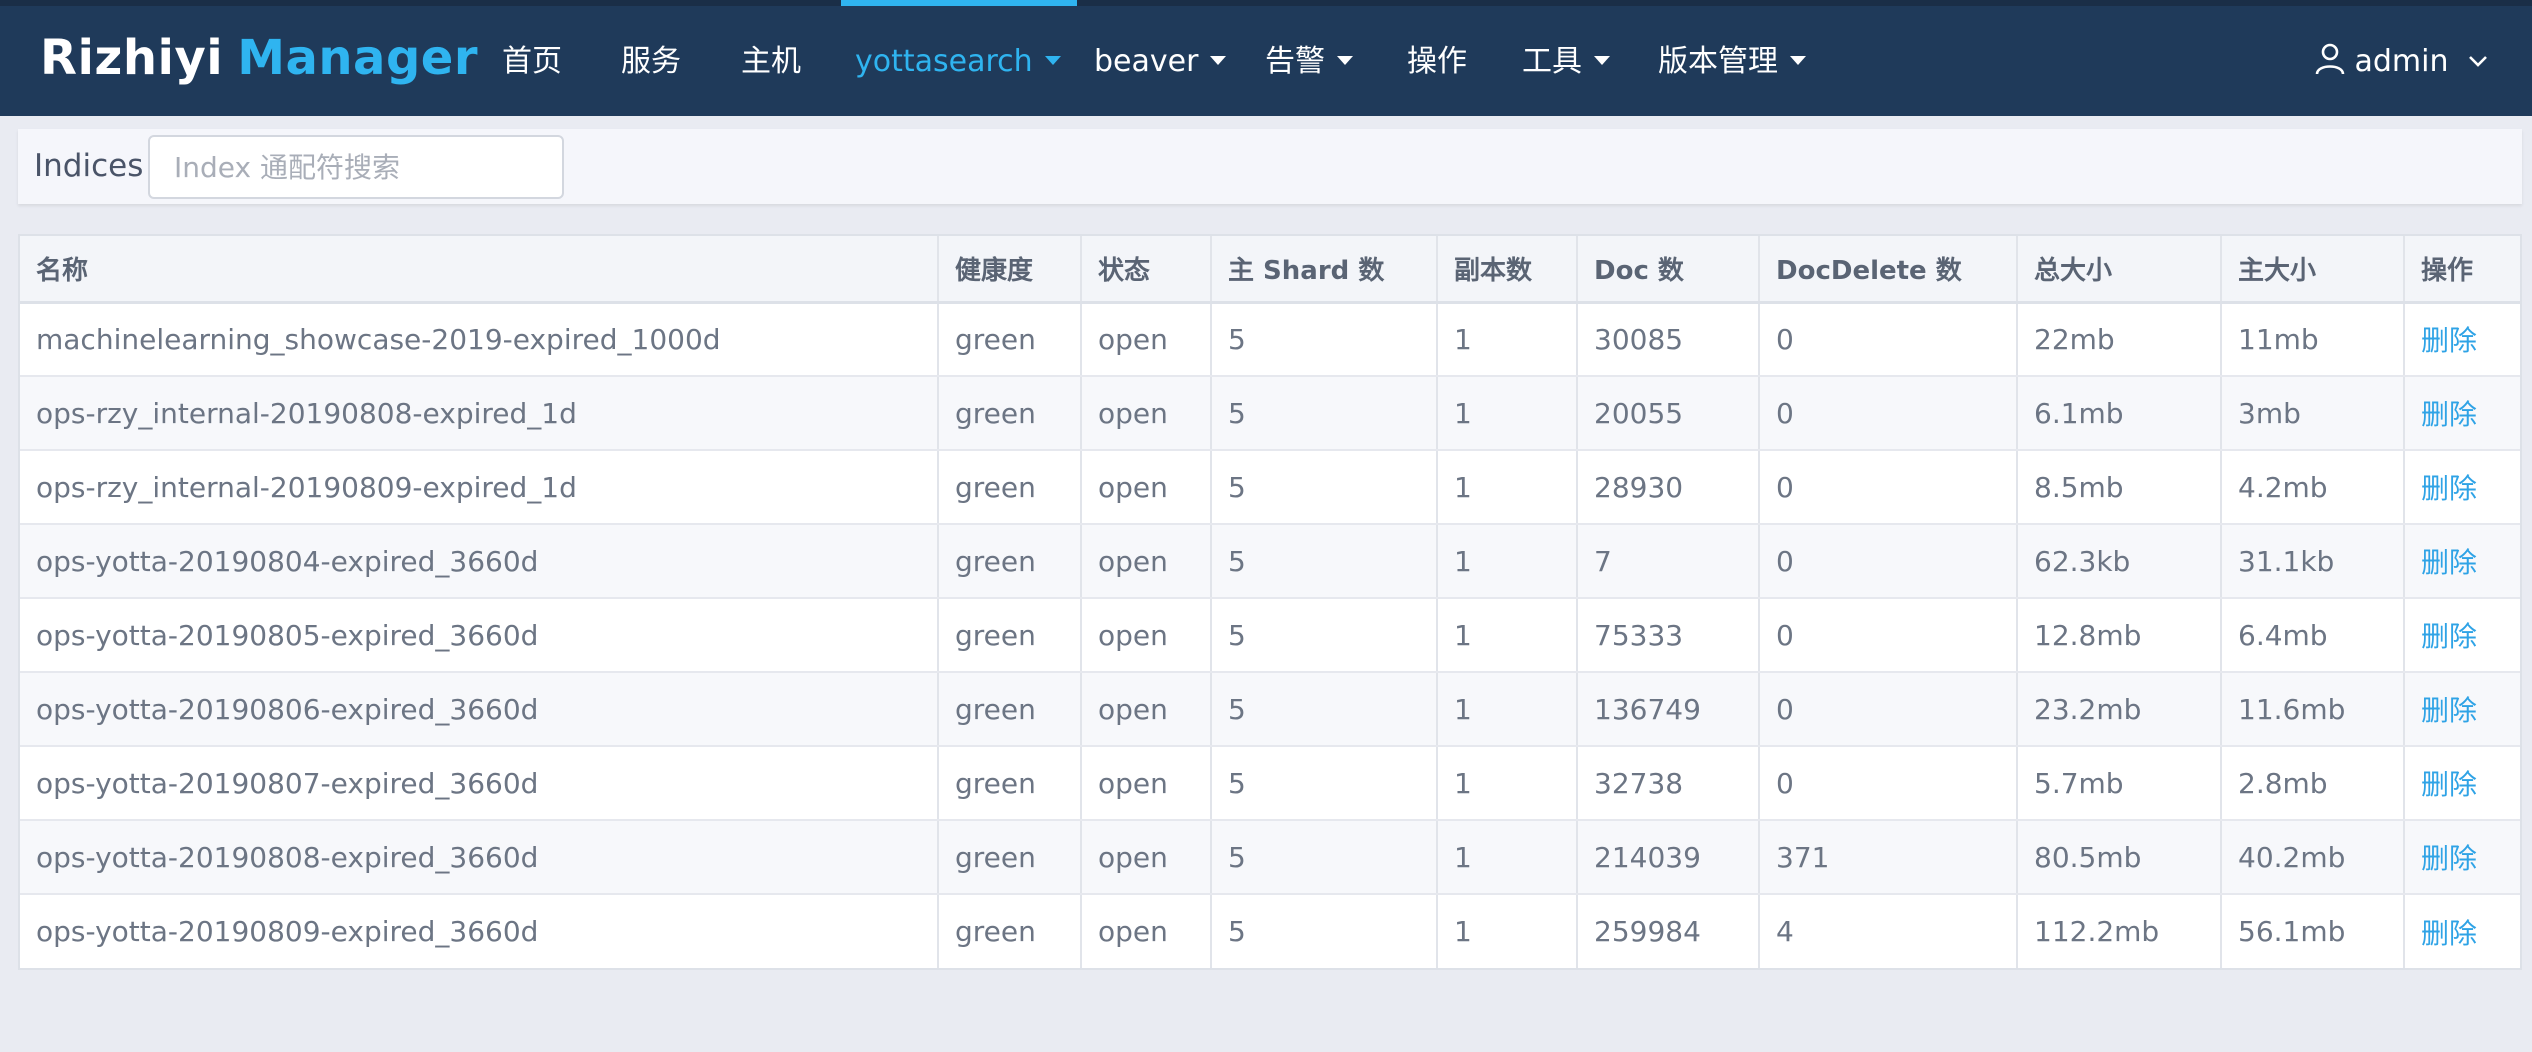 This screenshot has height=1052, width=2532. Describe the element at coordinates (2313, 857) in the screenshot. I see `table-cell: 40.2mb` at that location.